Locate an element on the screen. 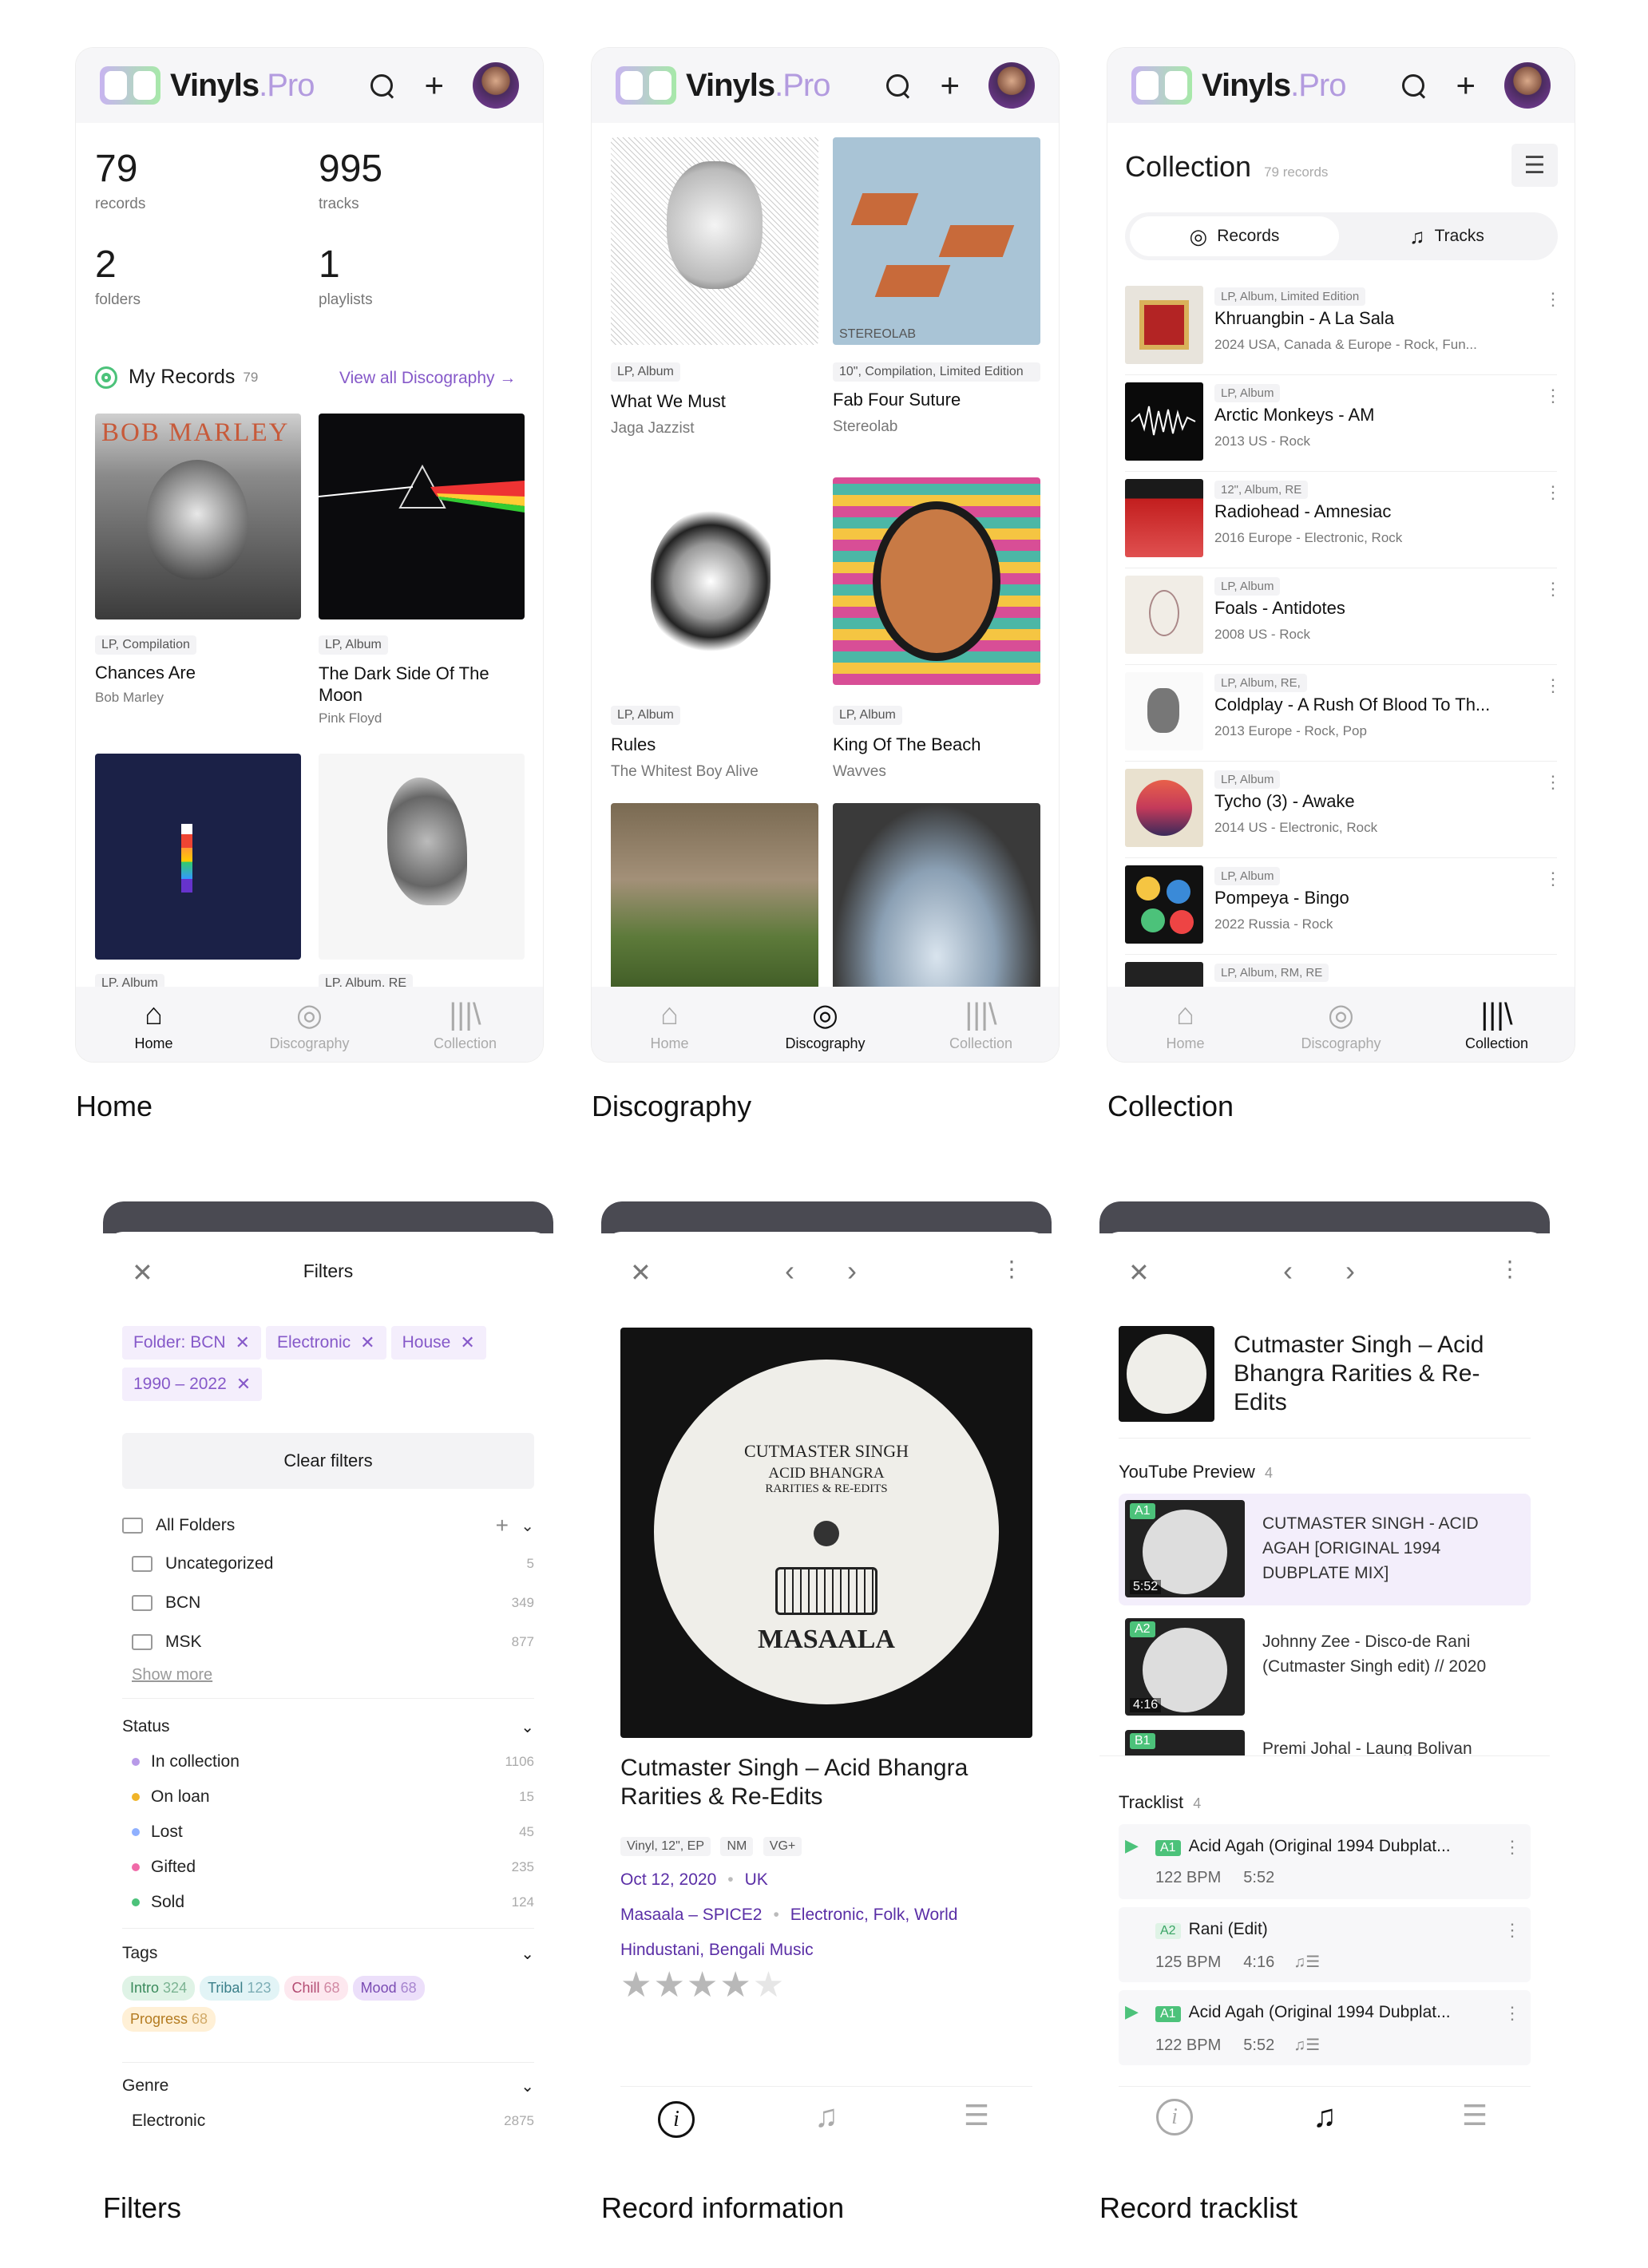 Image resolution: width=1648 pixels, height=2268 pixels. filter-chip: 1990 – 2022 ✕ is located at coordinates (193, 1384).